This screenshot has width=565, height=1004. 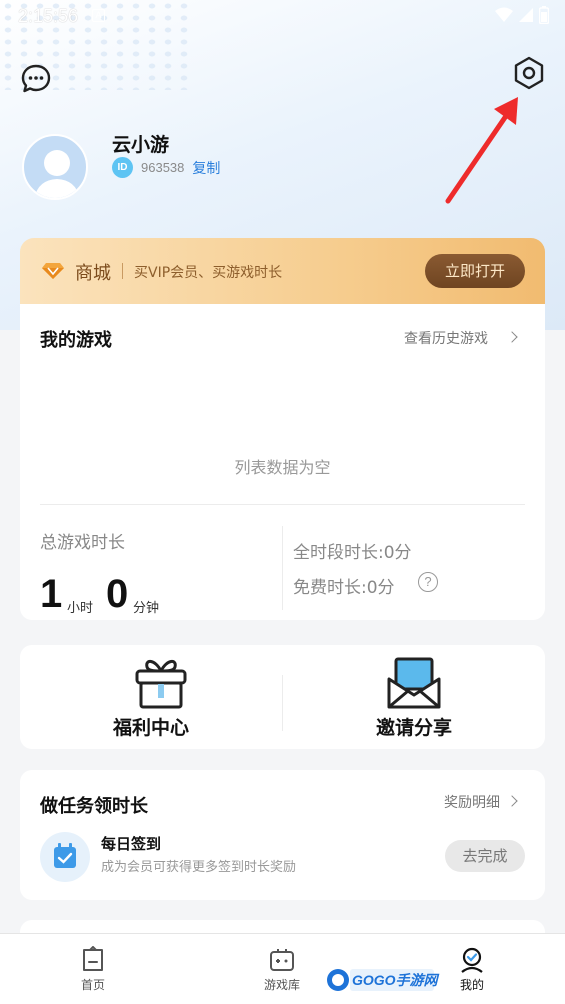 I want to click on battery-icon, so click(x=544, y=15).